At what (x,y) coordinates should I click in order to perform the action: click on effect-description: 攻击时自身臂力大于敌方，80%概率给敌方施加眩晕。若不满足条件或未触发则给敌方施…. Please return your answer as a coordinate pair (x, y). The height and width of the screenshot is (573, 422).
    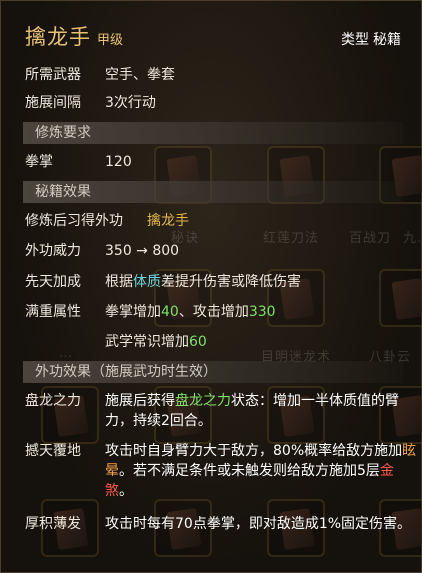
    Looking at the image, I should click on (263, 471).